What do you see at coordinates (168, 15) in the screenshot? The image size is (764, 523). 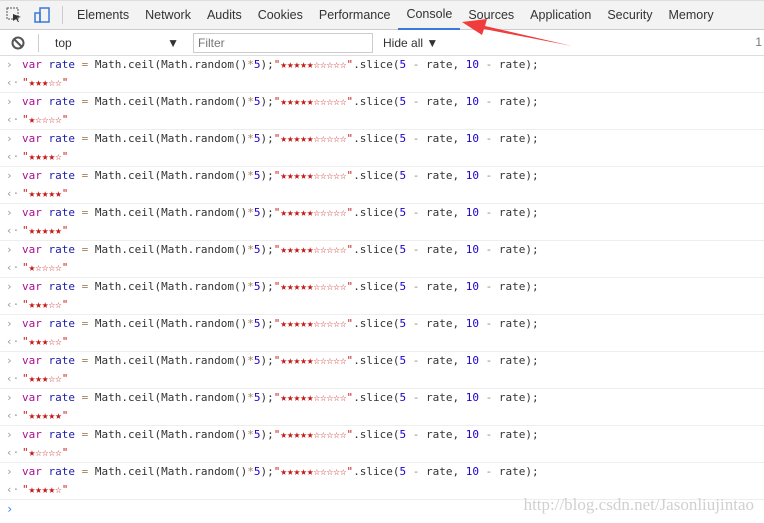 I see `tab-network: Network` at bounding box center [168, 15].